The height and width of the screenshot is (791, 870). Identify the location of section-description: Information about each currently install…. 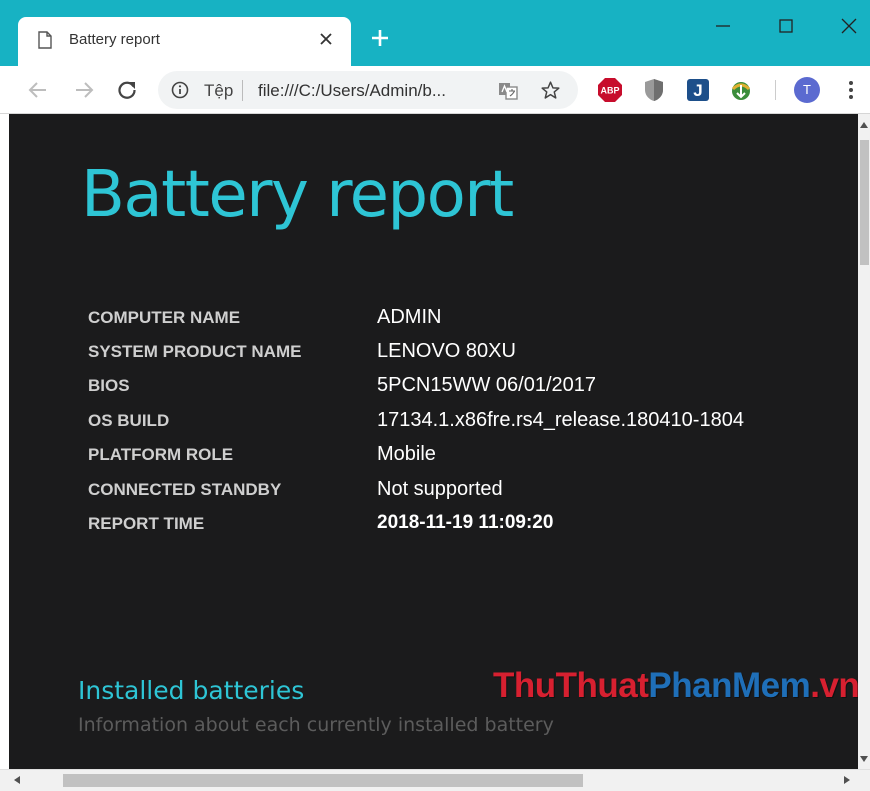
(316, 725).